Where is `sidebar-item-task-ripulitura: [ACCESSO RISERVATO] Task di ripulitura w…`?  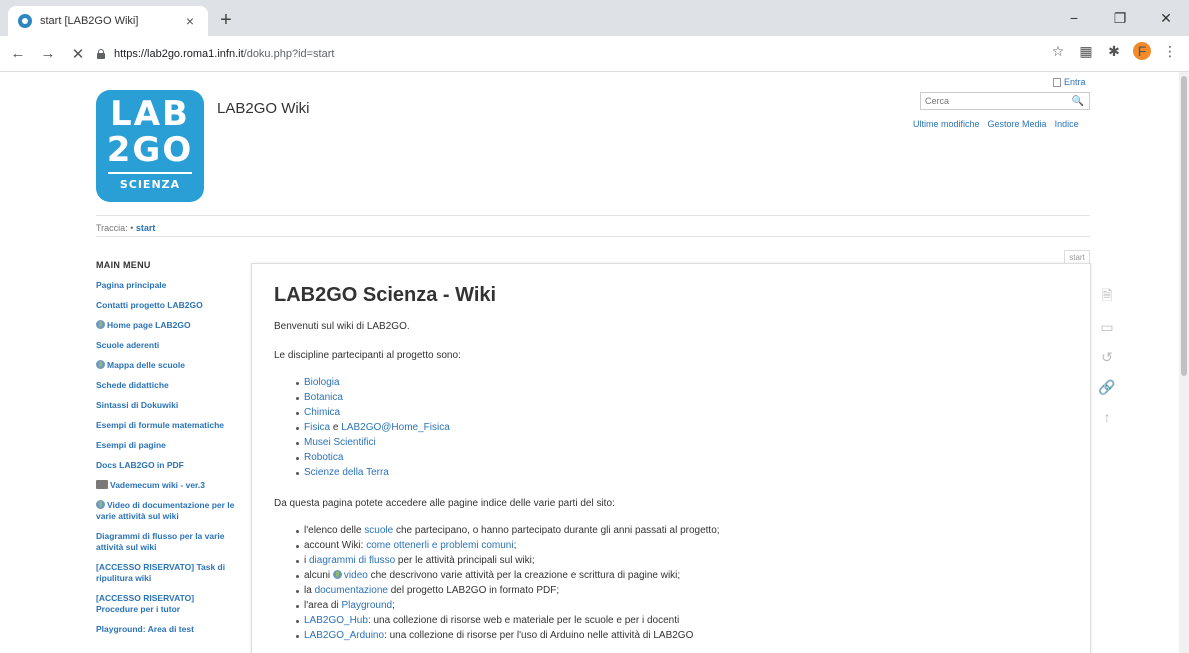
sidebar-item-task-ripulitura: [ACCESSO RISERVATO] Task di ripulitura w… is located at coordinates (167, 573).